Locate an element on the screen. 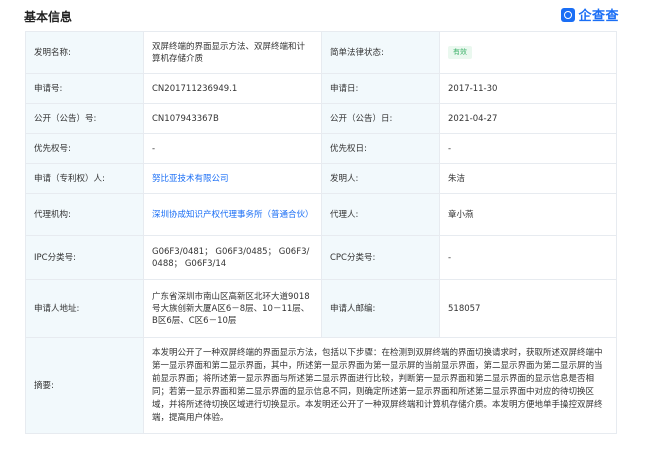 The image size is (653, 465). status-label: 简单法律状态: is located at coordinates (380, 52).